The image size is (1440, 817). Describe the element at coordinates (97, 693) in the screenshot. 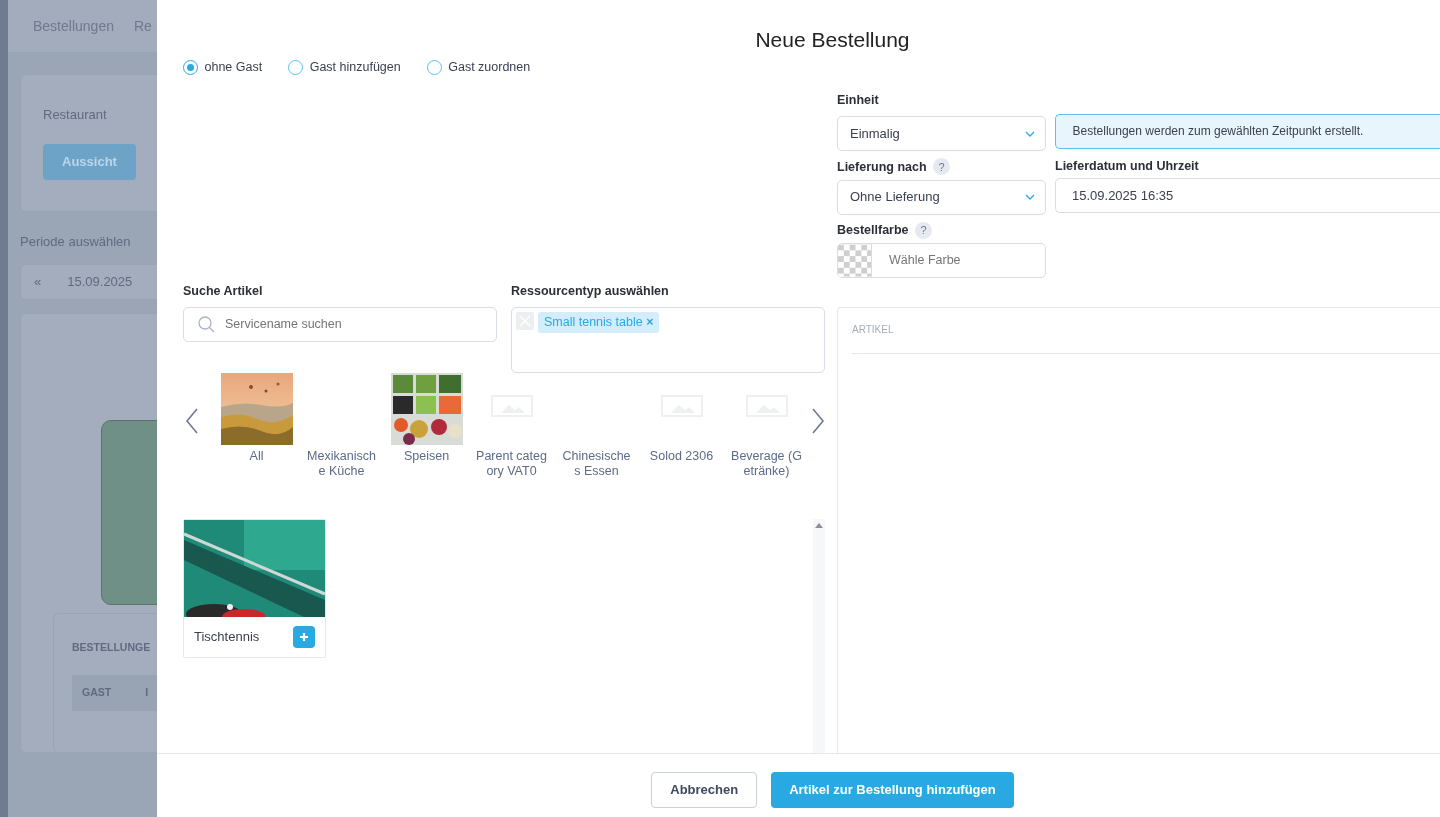

I see `column-header: GAST` at that location.